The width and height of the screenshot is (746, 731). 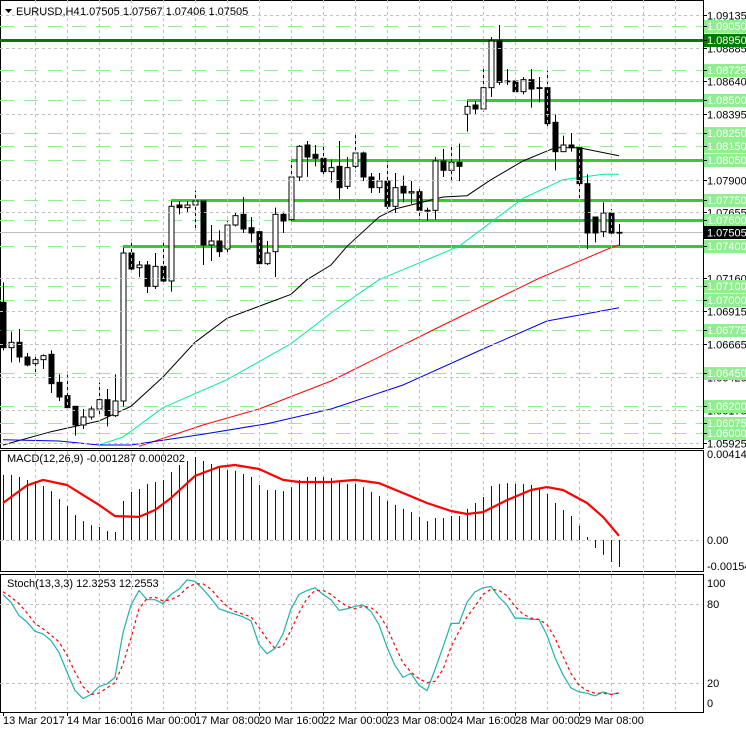 I want to click on stoch-axis-label: 0, so click(x=710, y=704).